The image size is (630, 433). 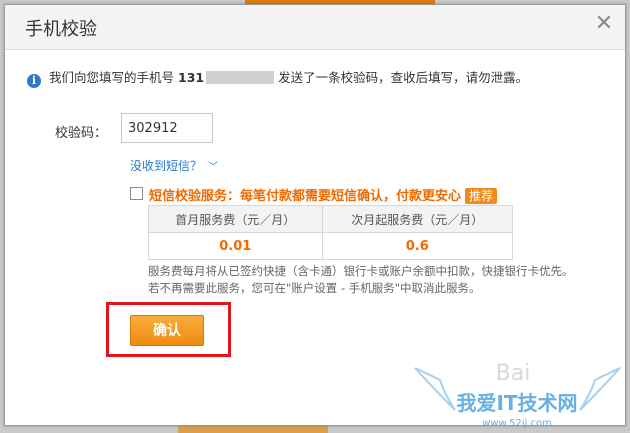 I want to click on info-icon: i, so click(x=34, y=81).